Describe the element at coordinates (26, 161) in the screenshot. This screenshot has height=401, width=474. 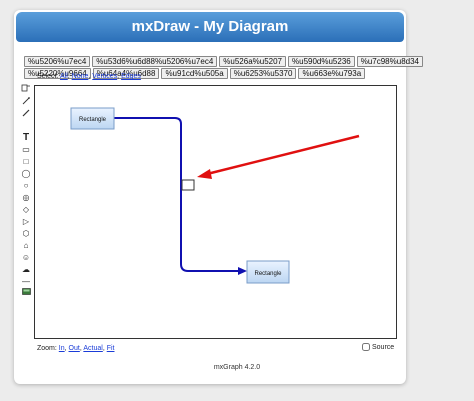
I see `square-icon: □` at that location.